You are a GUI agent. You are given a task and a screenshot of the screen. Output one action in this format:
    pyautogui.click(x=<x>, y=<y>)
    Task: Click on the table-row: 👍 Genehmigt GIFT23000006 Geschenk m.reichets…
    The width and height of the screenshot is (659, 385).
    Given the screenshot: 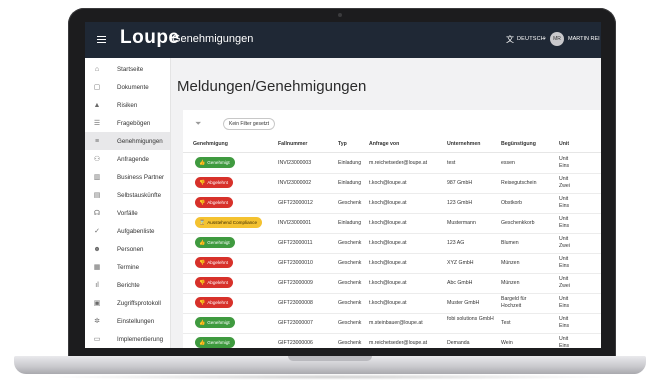 What is the action you would take?
    pyautogui.click(x=392, y=340)
    